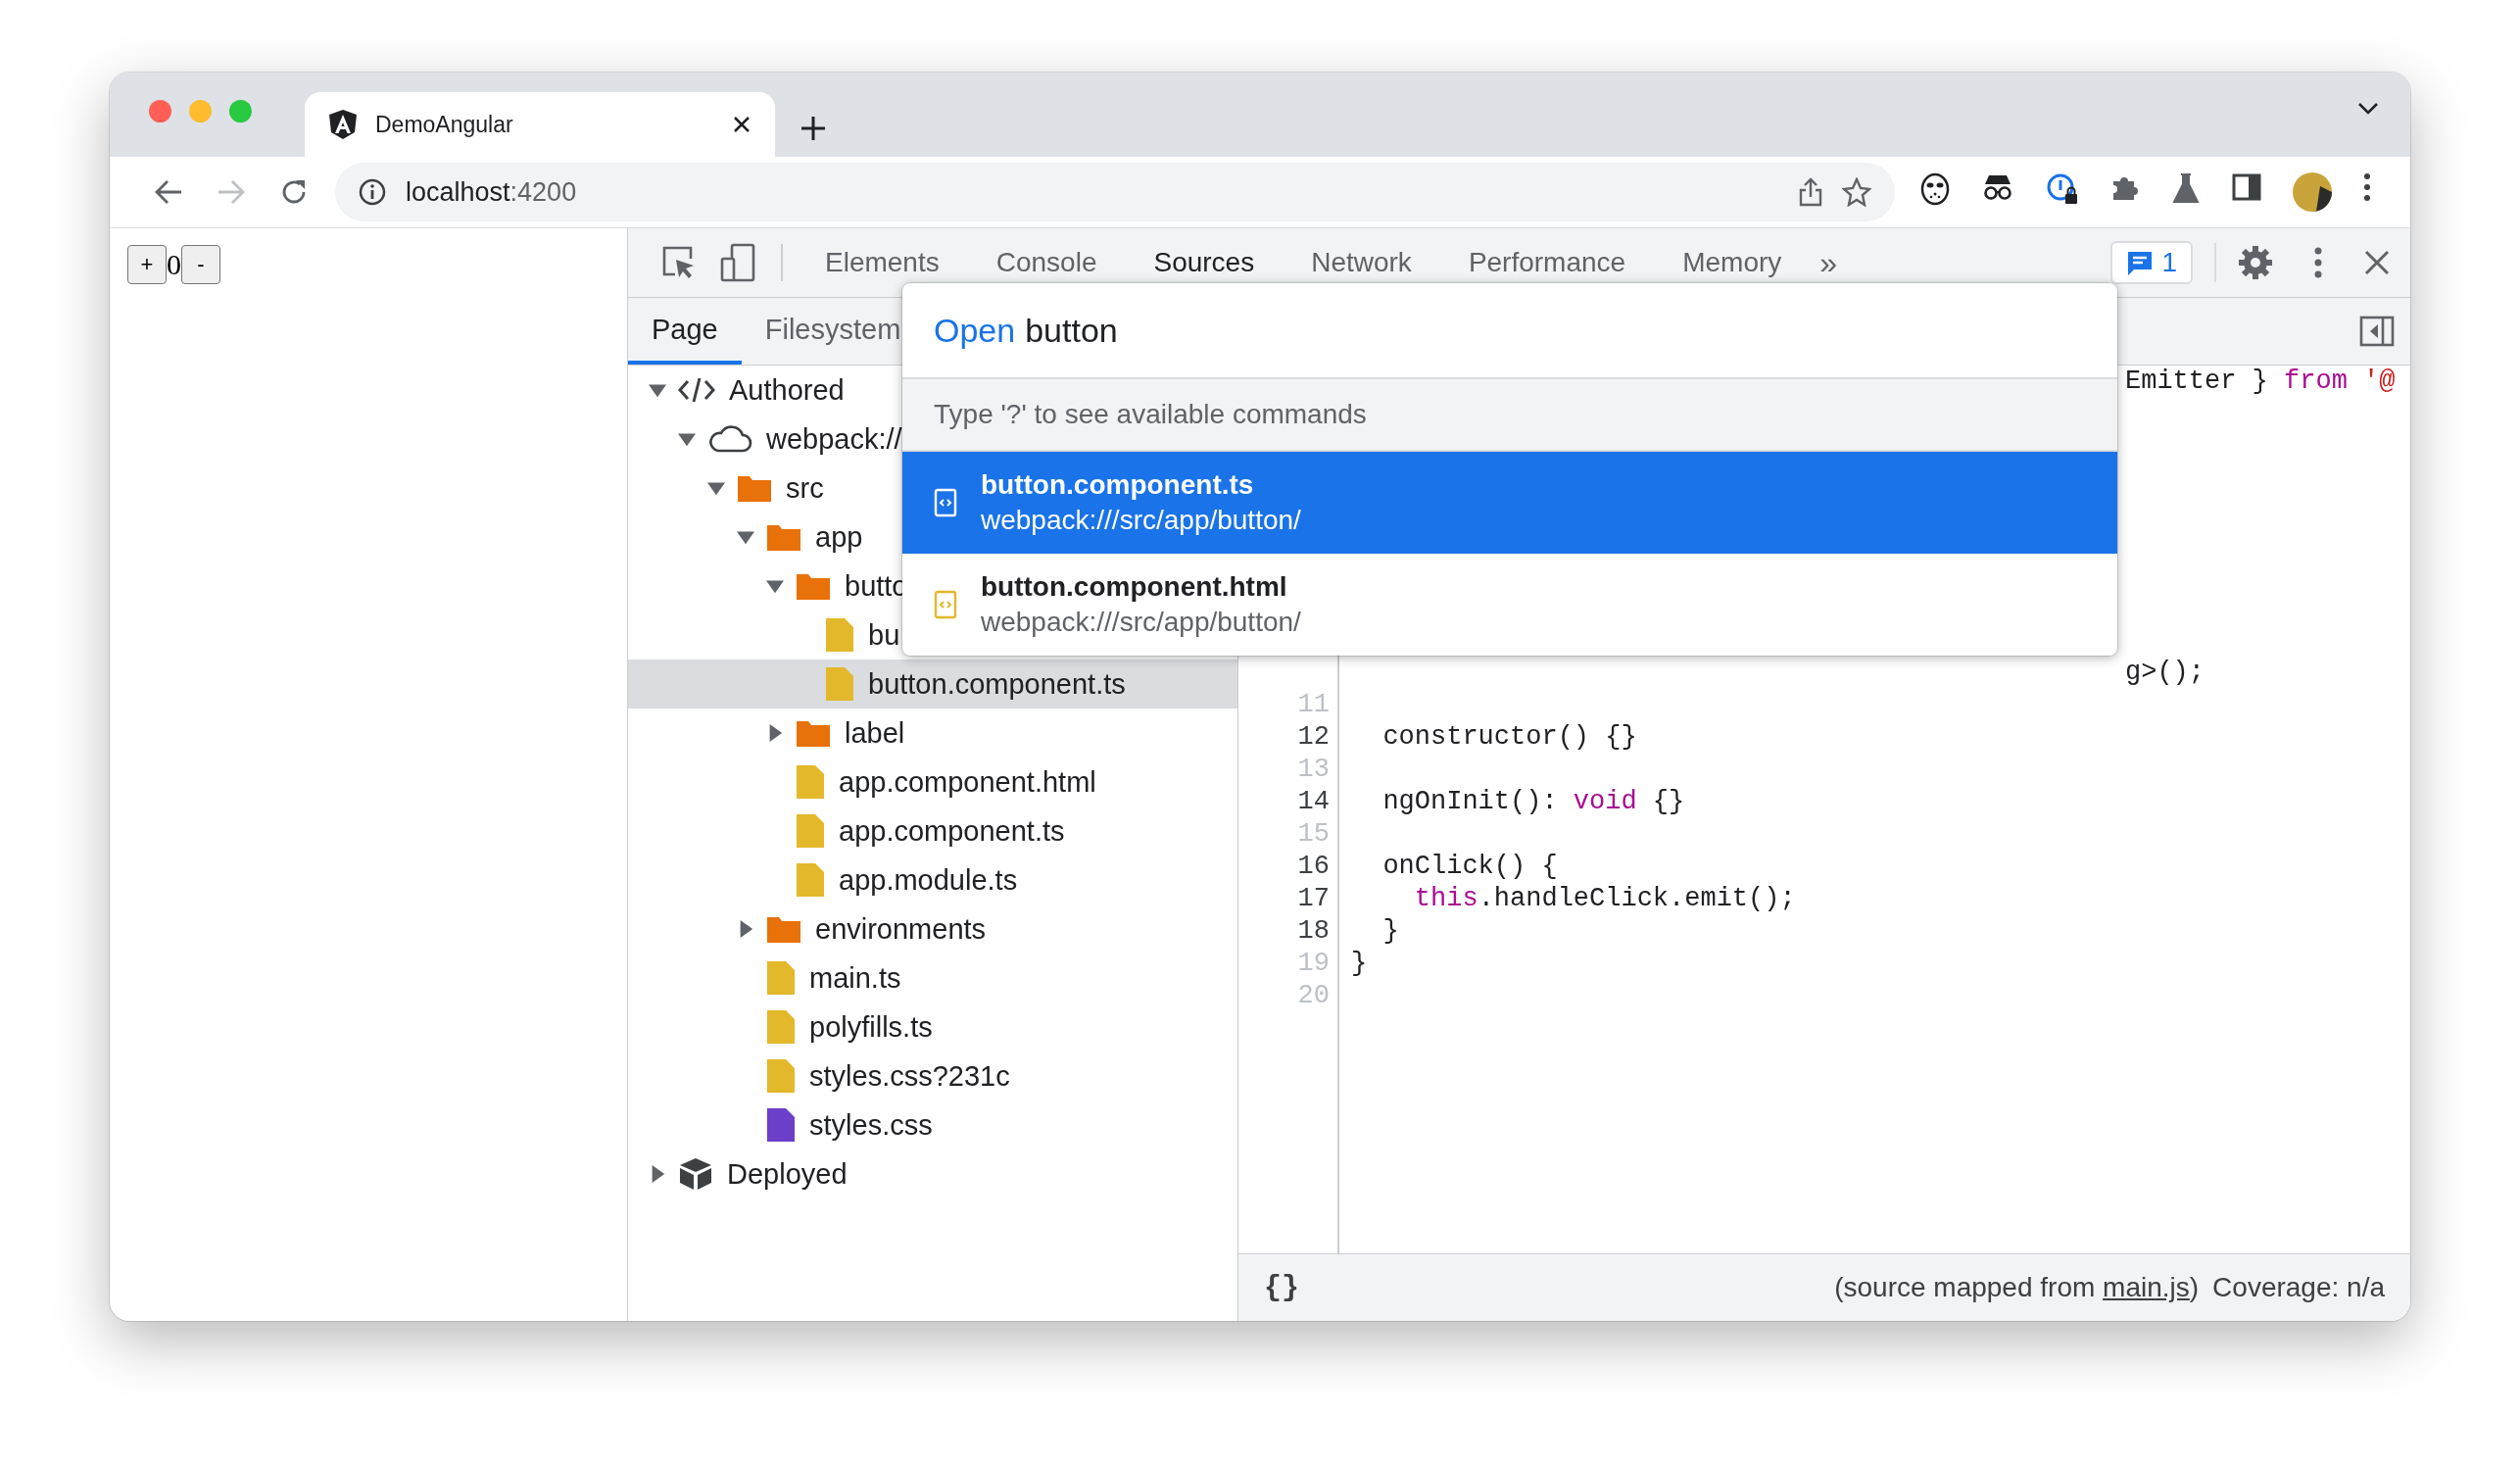  What do you see at coordinates (2017, 1288) in the screenshot?
I see `source-mapping-note: (source mapped from main.js)` at bounding box center [2017, 1288].